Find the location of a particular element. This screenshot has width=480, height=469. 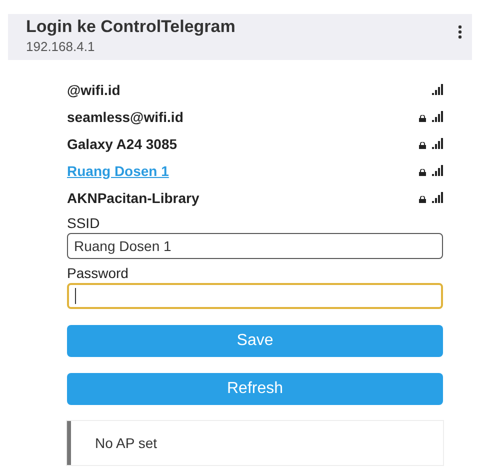

network-link: AKNPacitan-Library is located at coordinates (133, 198).